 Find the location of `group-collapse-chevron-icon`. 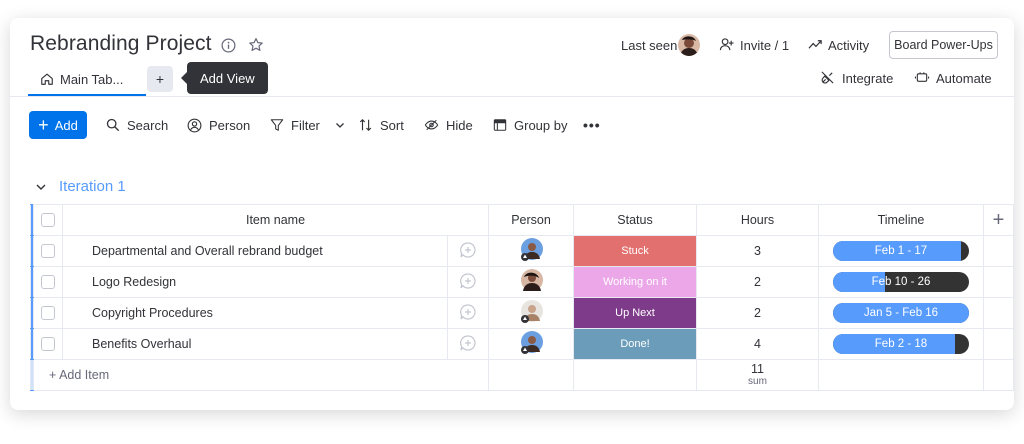

group-collapse-chevron-icon is located at coordinates (41, 187).